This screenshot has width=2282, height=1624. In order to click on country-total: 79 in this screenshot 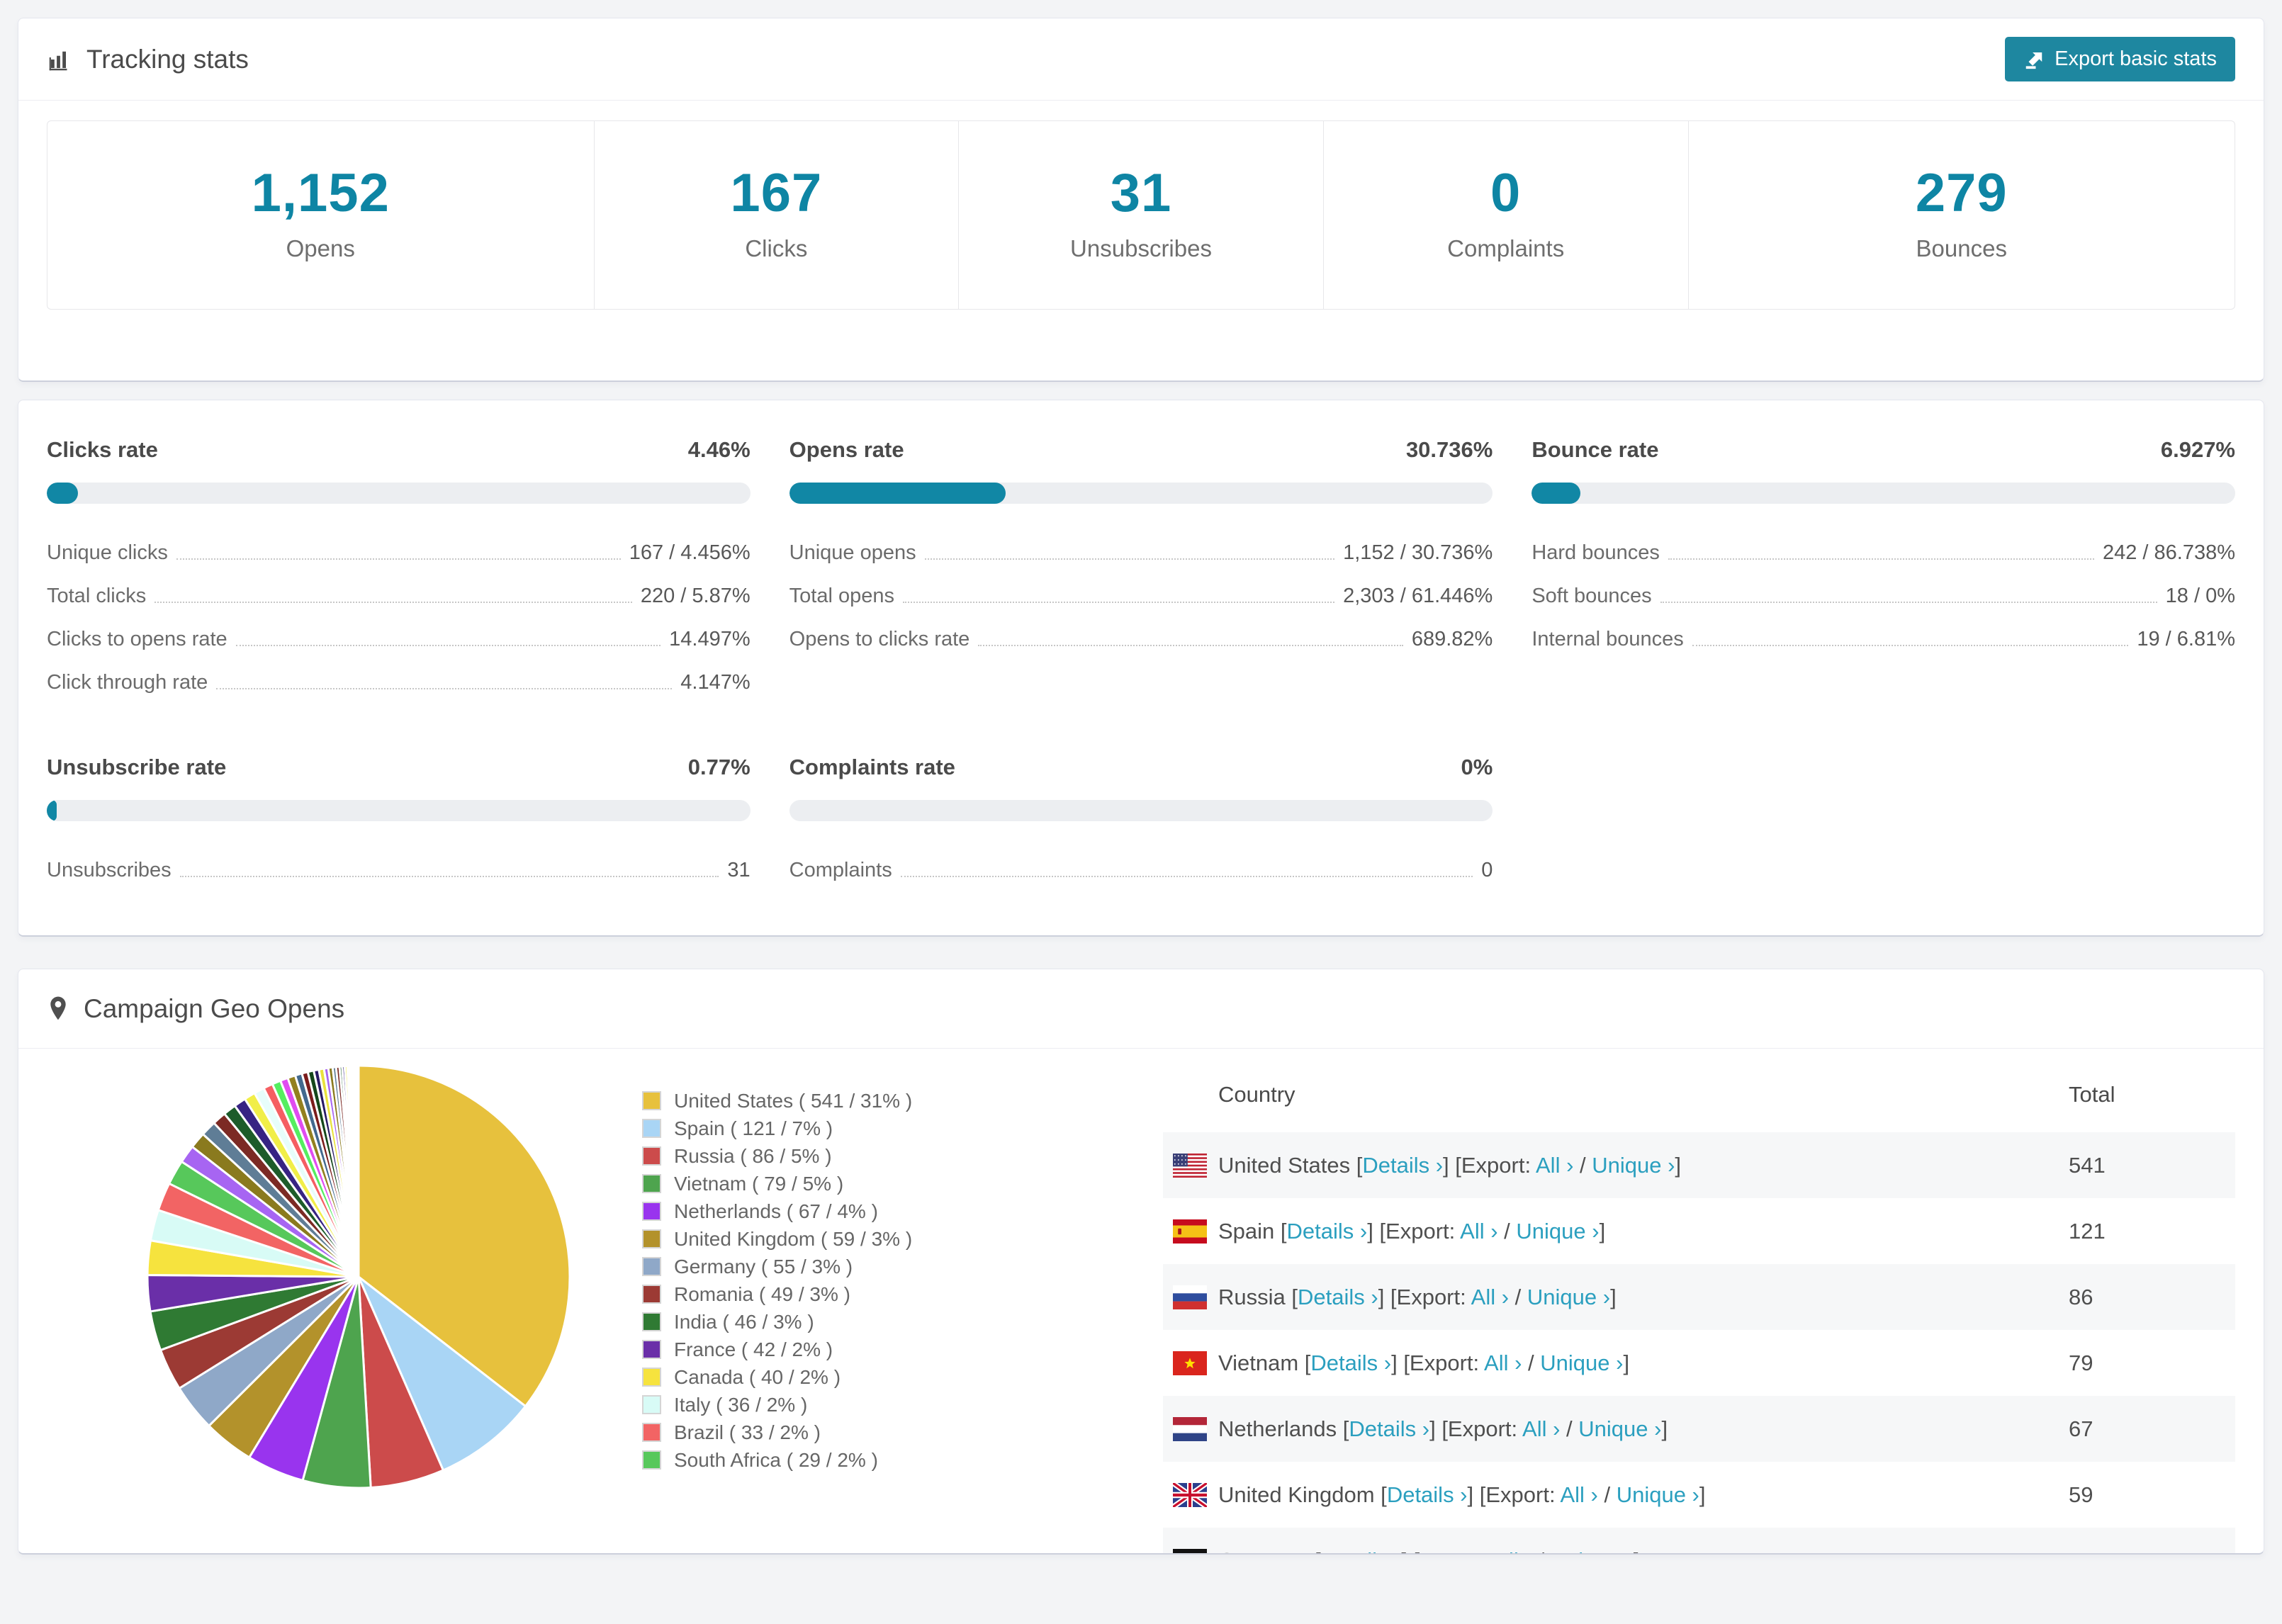, I will do `click(2081, 1362)`.